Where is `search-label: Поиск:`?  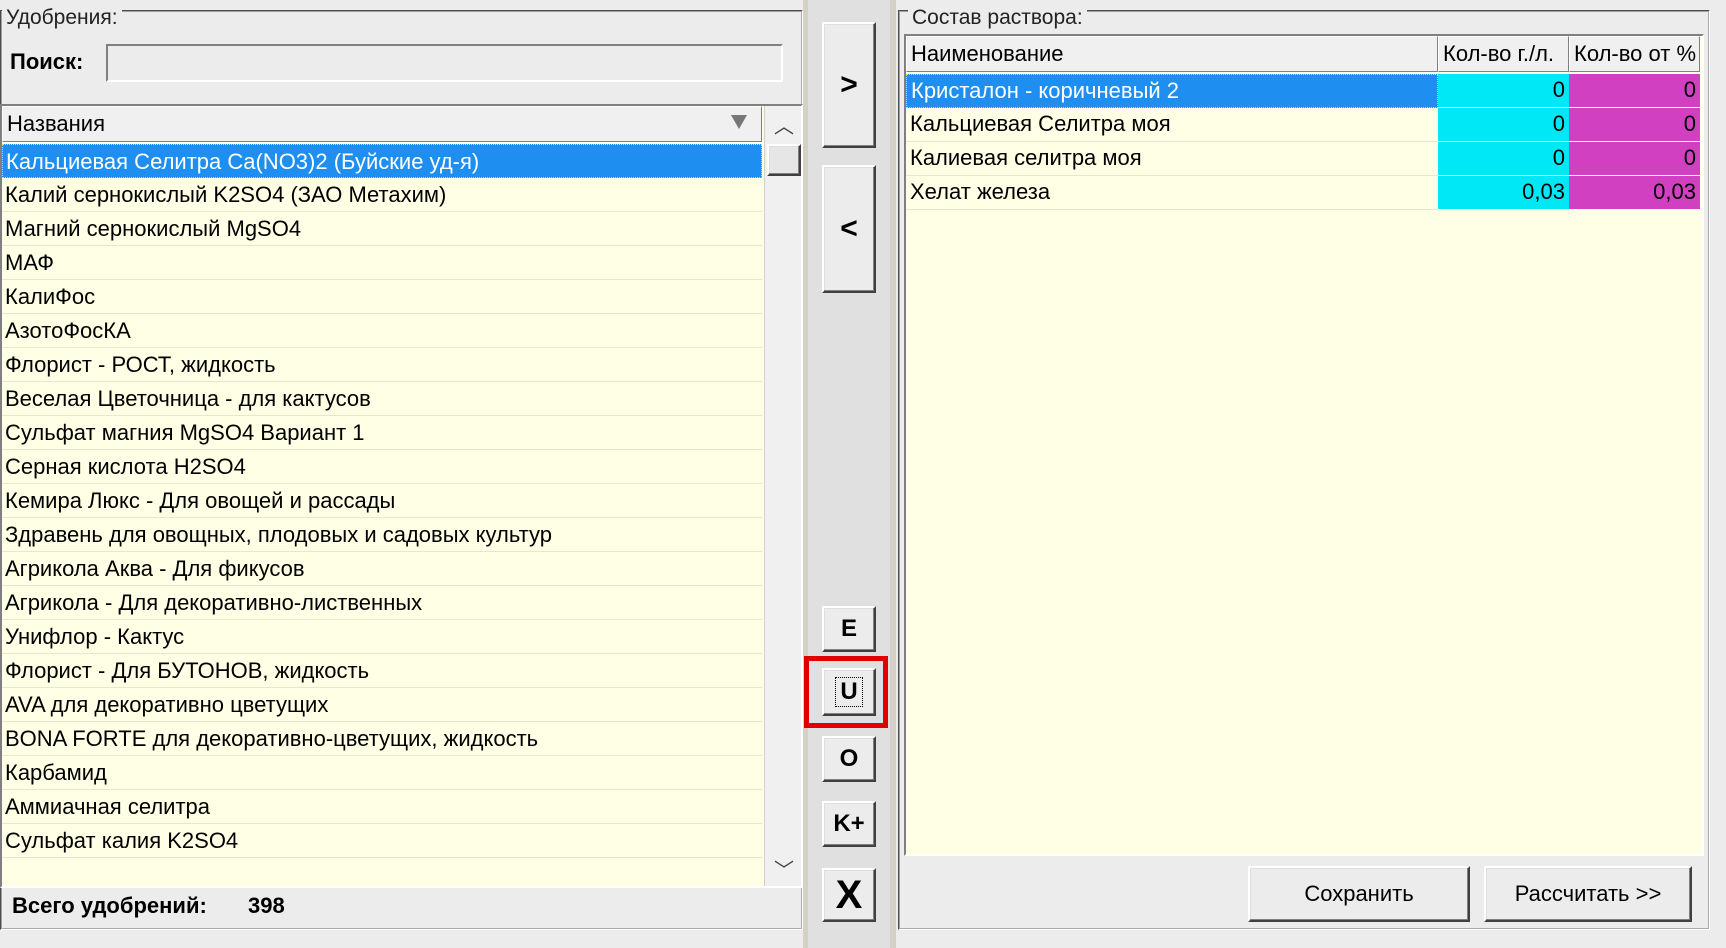
search-label: Поиск: is located at coordinates (47, 61).